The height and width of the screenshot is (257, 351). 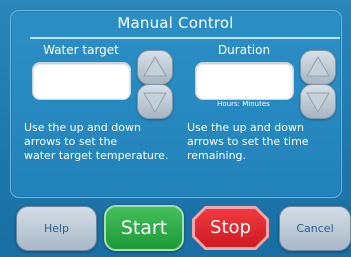 I want to click on duration-up-button, so click(x=318, y=67).